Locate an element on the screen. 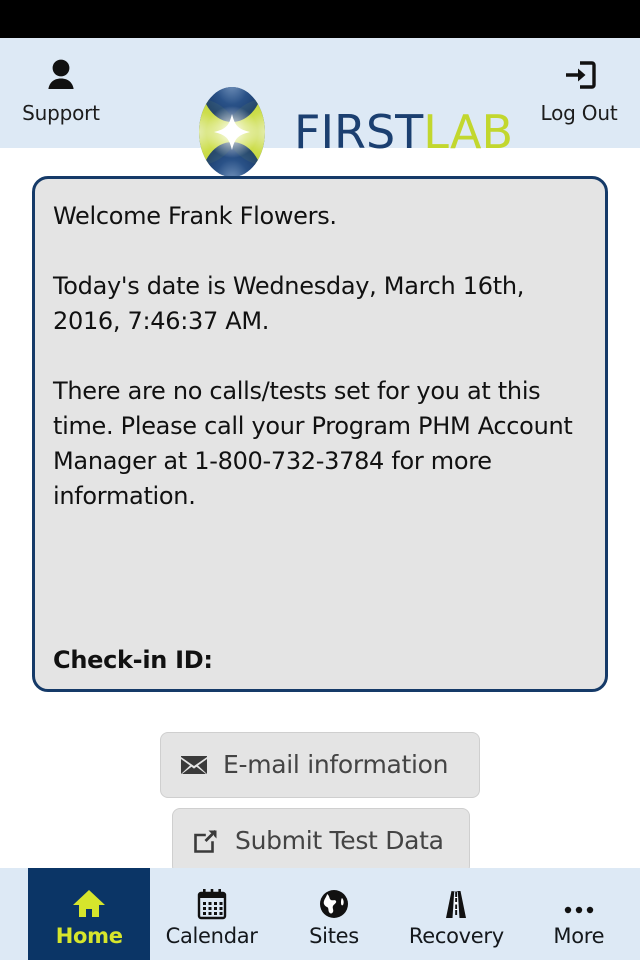 The image size is (640, 960). tab-home: Home is located at coordinates (89, 914).